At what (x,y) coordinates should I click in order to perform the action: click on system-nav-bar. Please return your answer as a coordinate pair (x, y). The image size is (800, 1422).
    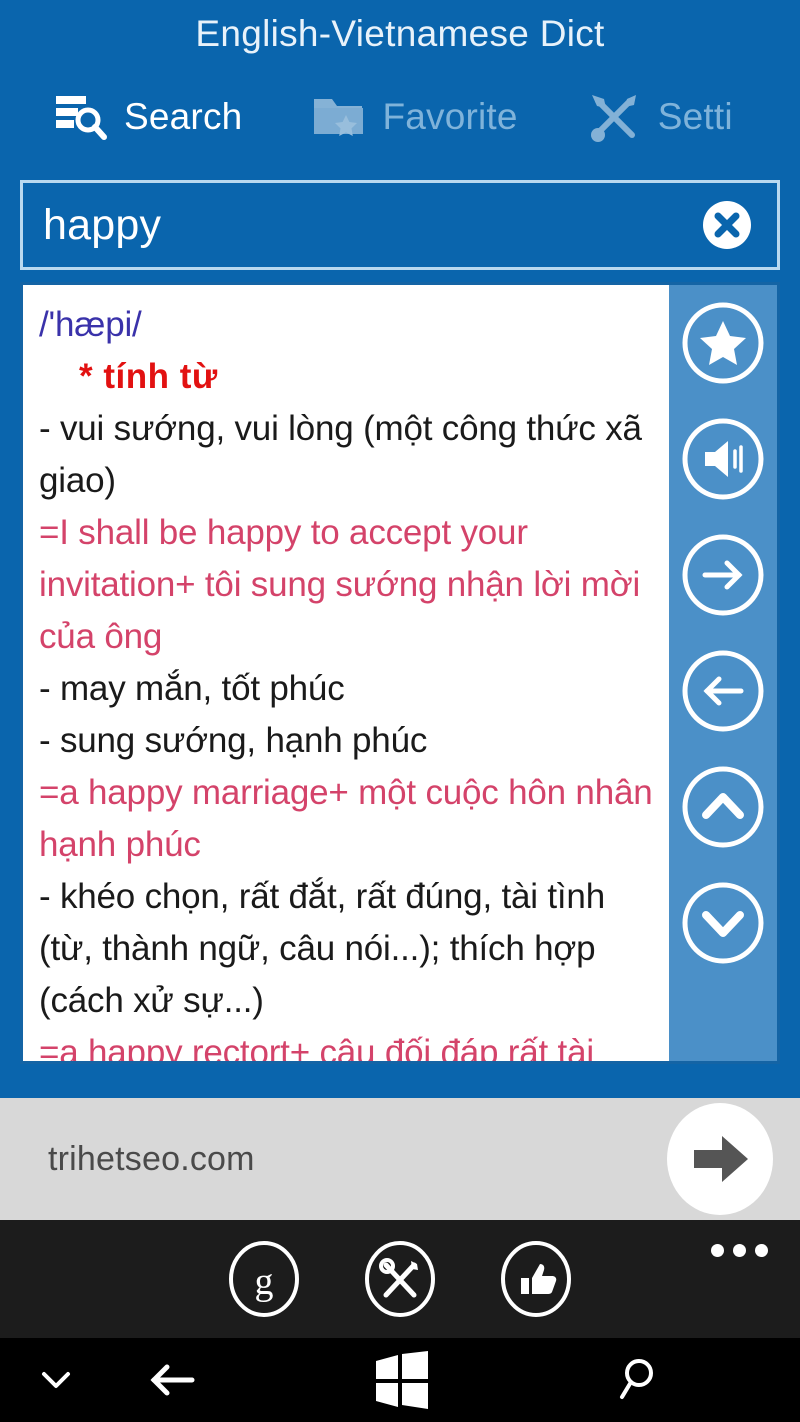
    Looking at the image, I should click on (400, 1380).